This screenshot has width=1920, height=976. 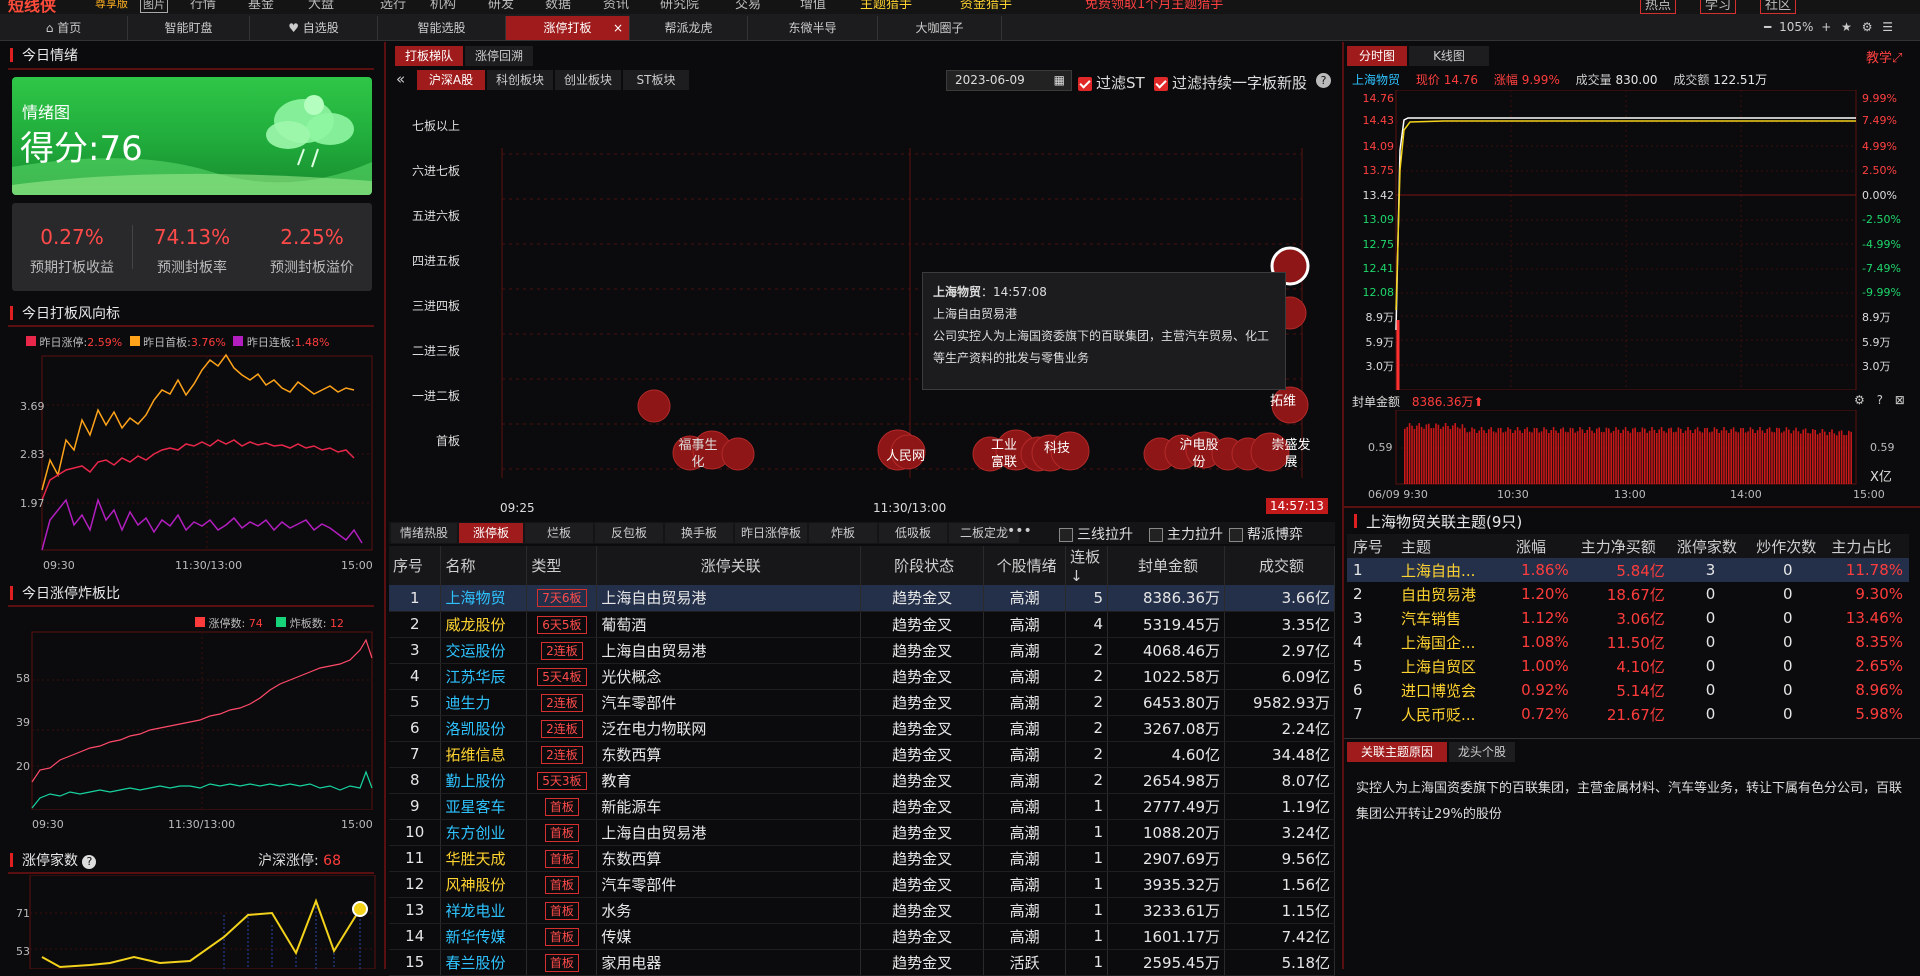 What do you see at coordinates (568, 28) in the screenshot?
I see `tab-limit-up: 涨停打板 ×` at bounding box center [568, 28].